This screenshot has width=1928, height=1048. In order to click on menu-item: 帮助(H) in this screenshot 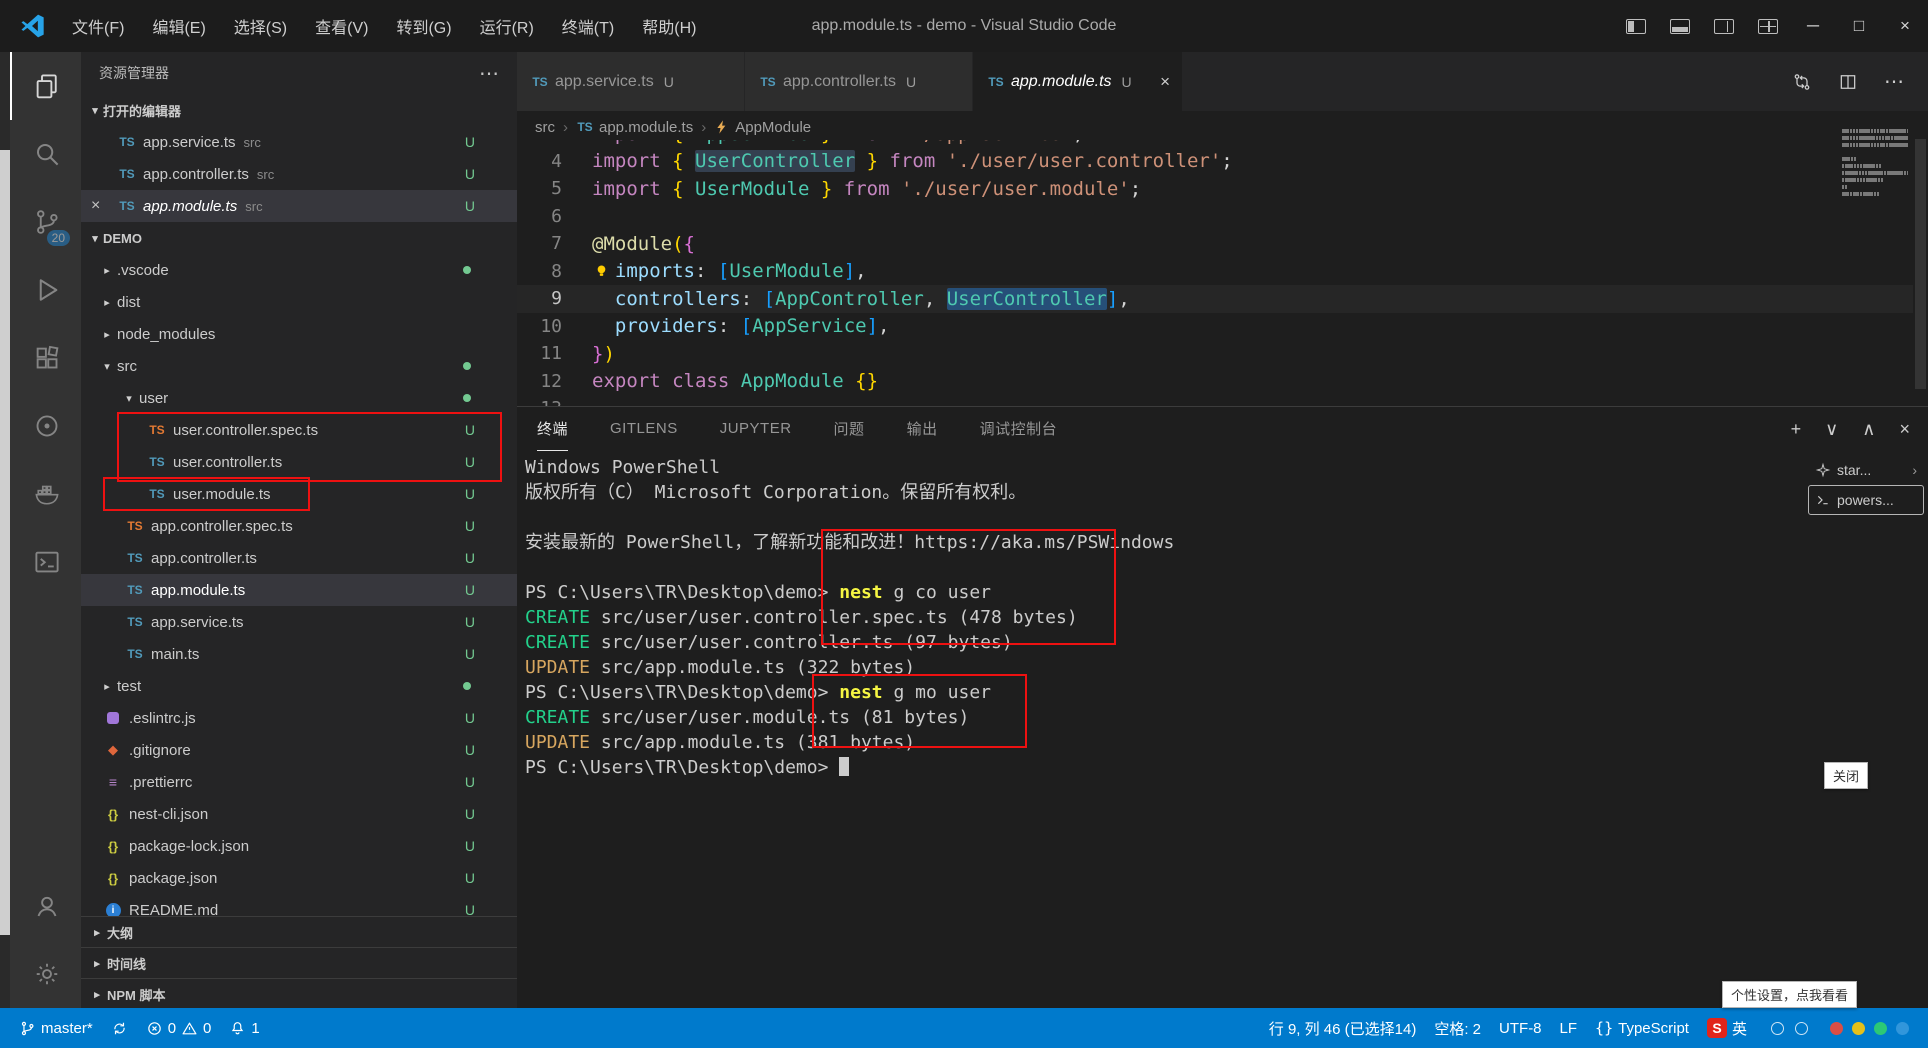, I will do `click(669, 26)`.